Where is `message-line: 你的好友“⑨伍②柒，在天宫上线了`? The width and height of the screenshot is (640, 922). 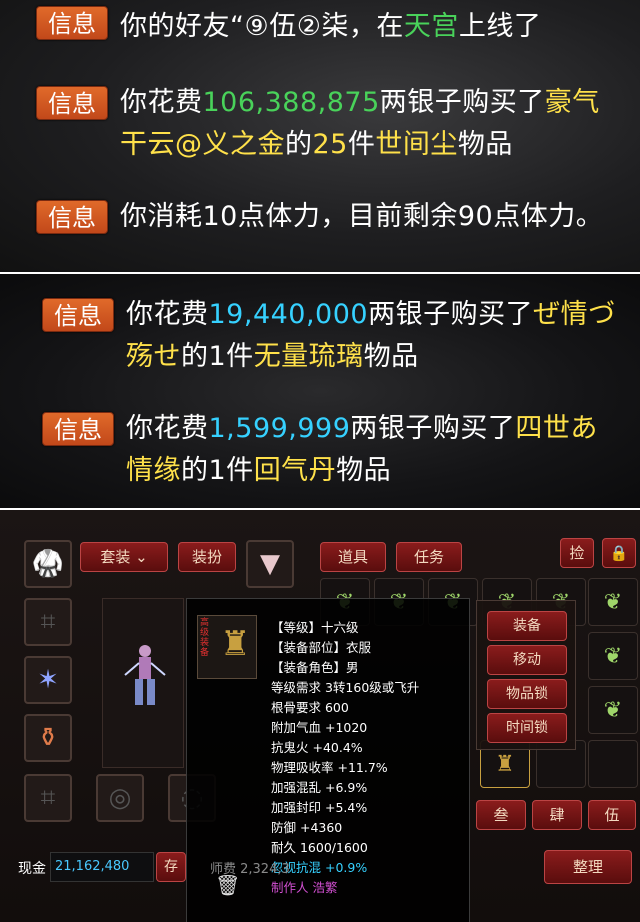 message-line: 你的好友“⑨伍②柒，在天宫上线了 is located at coordinates (330, 27).